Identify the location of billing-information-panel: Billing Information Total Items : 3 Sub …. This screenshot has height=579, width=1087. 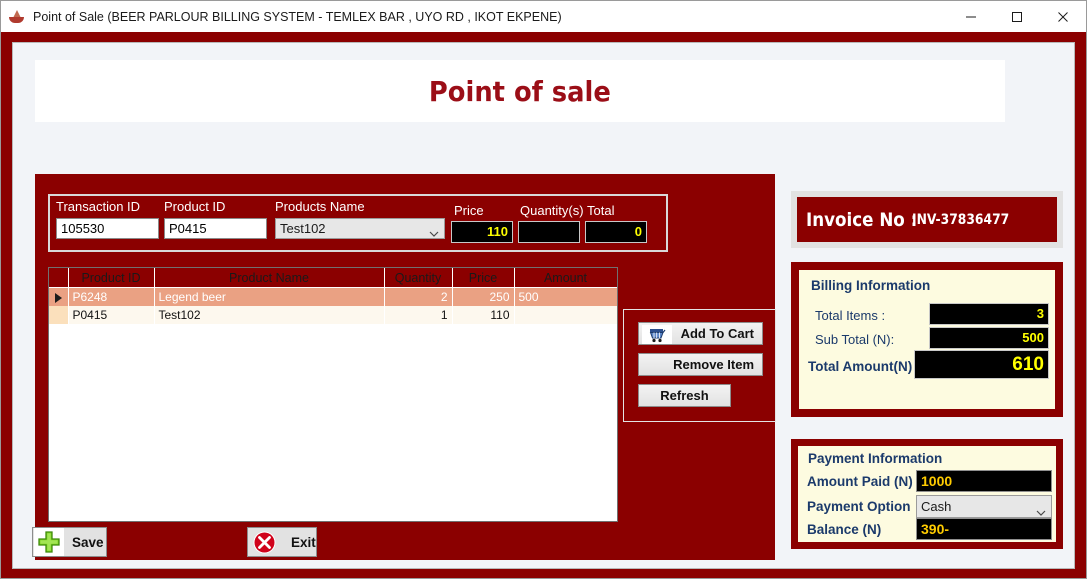
(927, 339).